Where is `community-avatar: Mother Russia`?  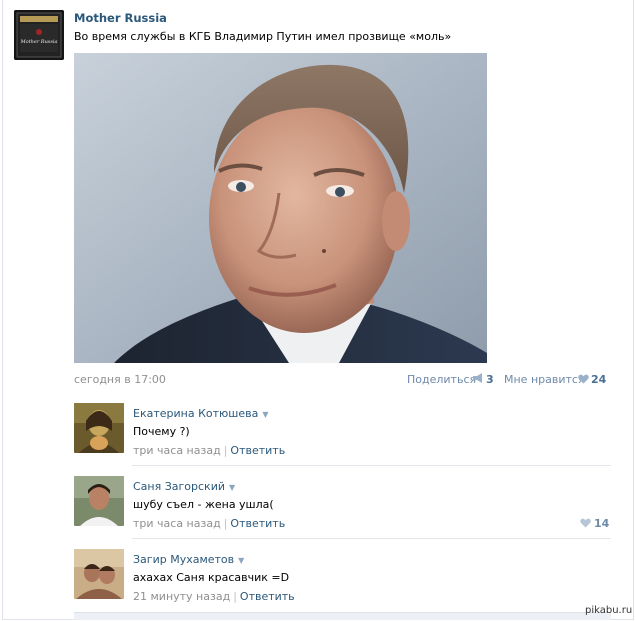
community-avatar: Mother Russia is located at coordinates (39, 35).